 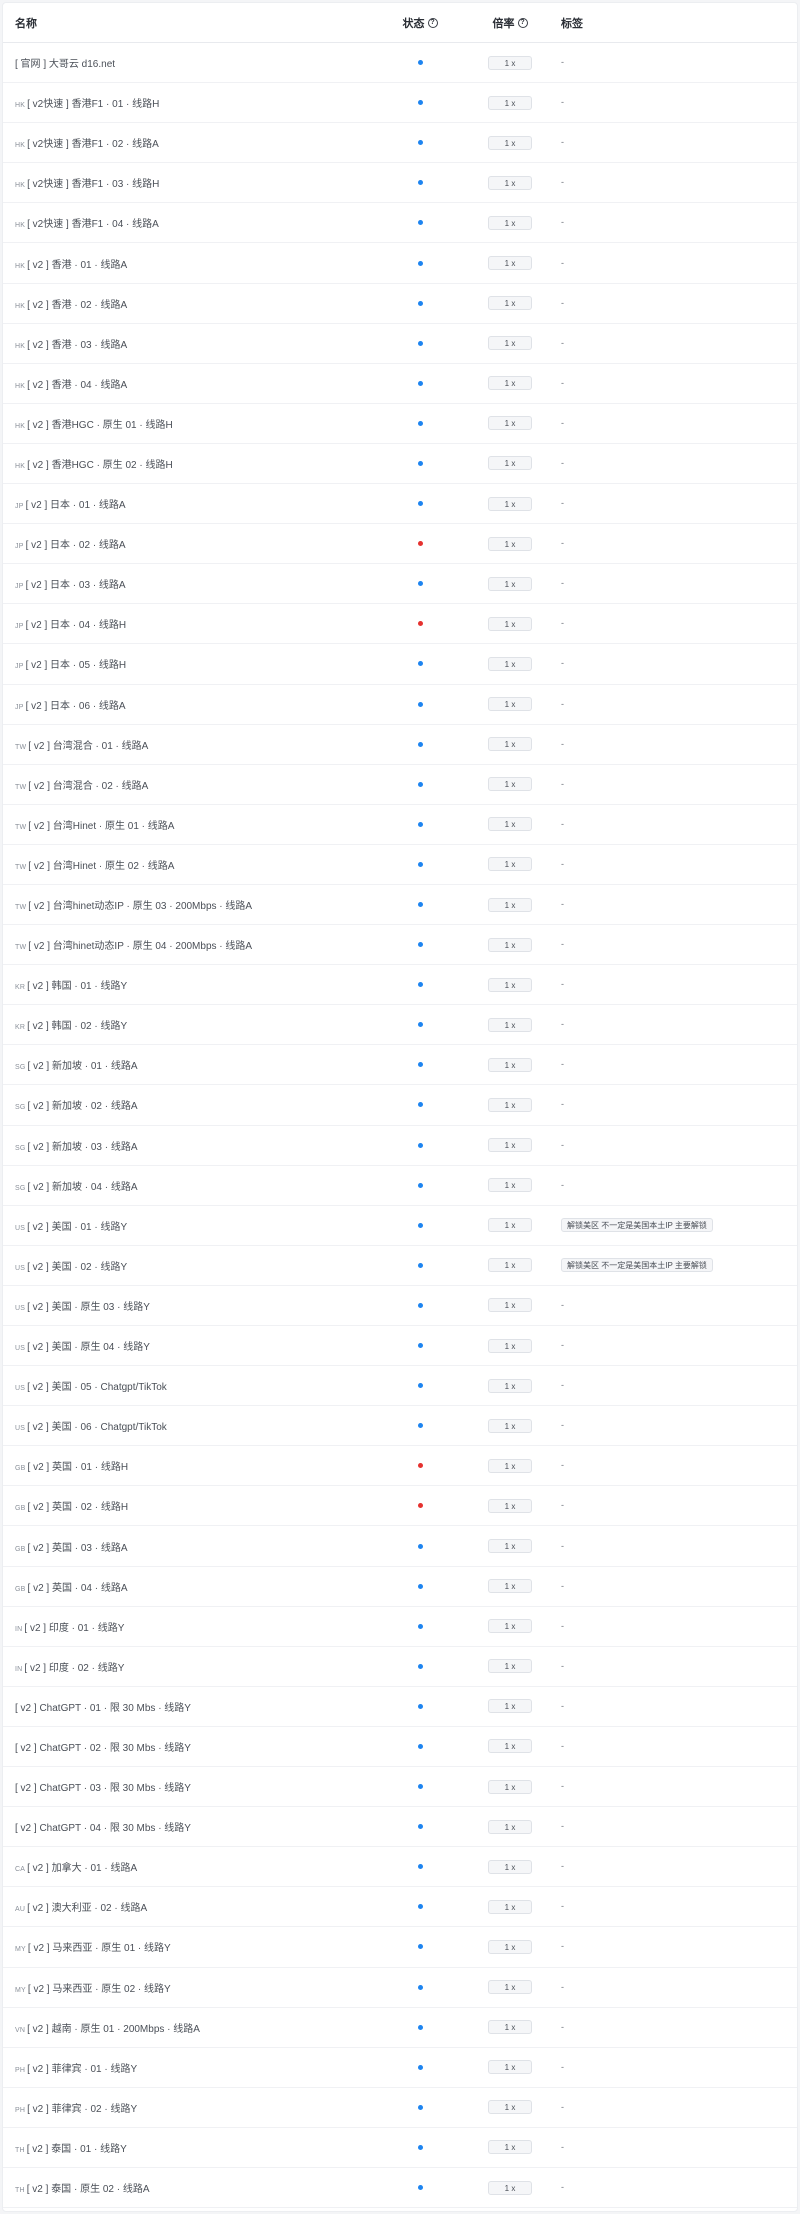 I want to click on table-row: AU[ v2 ] 澳大利亚 · 02 · 线路A 1 x -, so click(x=400, y=1907).